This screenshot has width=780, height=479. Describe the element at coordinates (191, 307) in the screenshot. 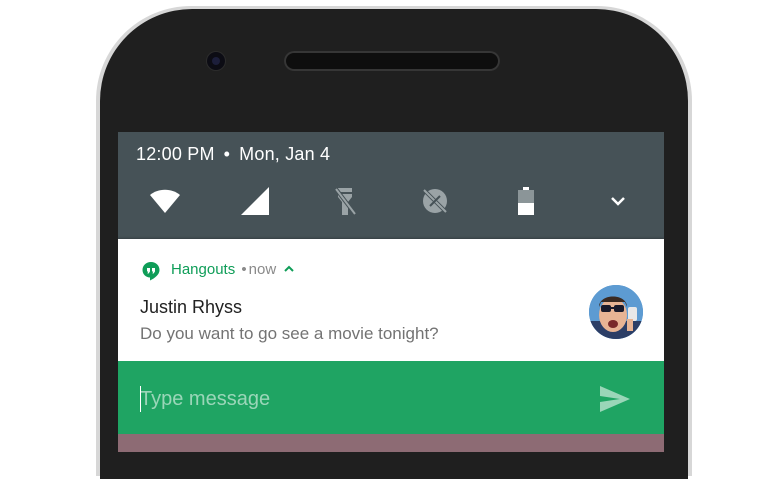

I see `sender-name: Justin Rhyss` at that location.